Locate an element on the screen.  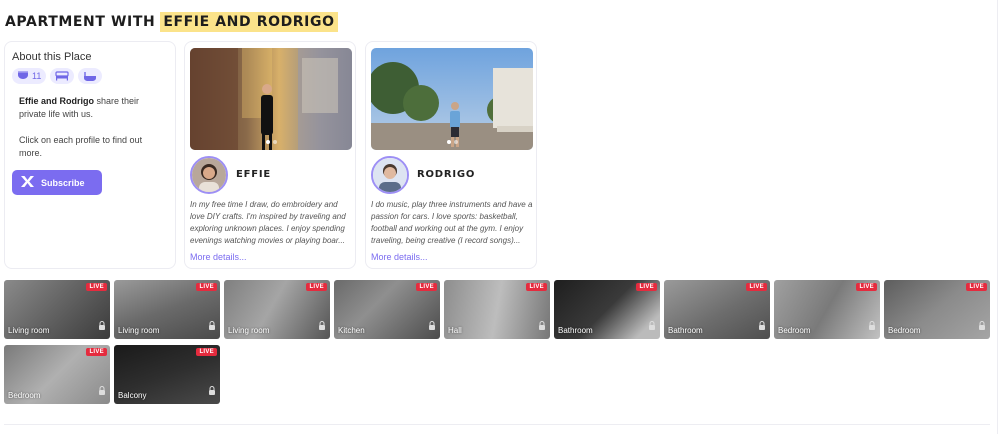
amenity-toilets-count: 11 is located at coordinates (37, 76).